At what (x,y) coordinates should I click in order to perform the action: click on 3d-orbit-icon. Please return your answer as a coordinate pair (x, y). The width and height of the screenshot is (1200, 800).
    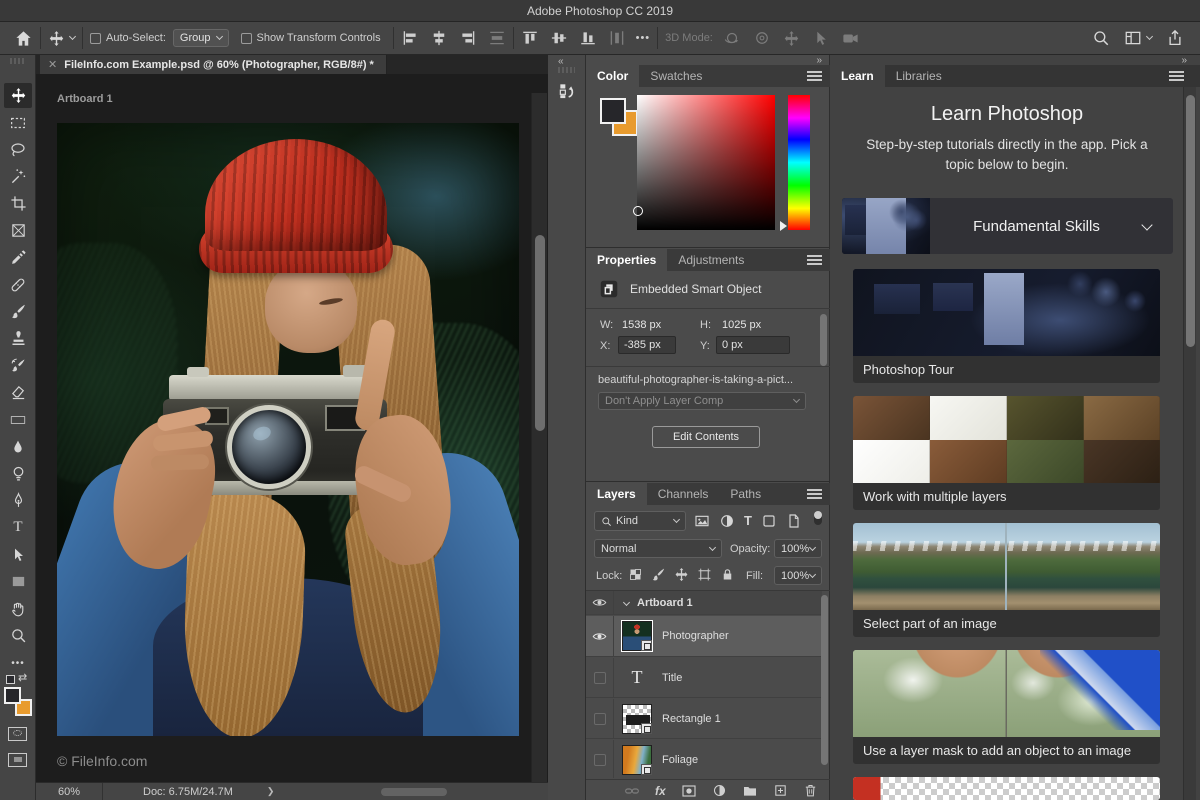
    Looking at the image, I should click on (732, 38).